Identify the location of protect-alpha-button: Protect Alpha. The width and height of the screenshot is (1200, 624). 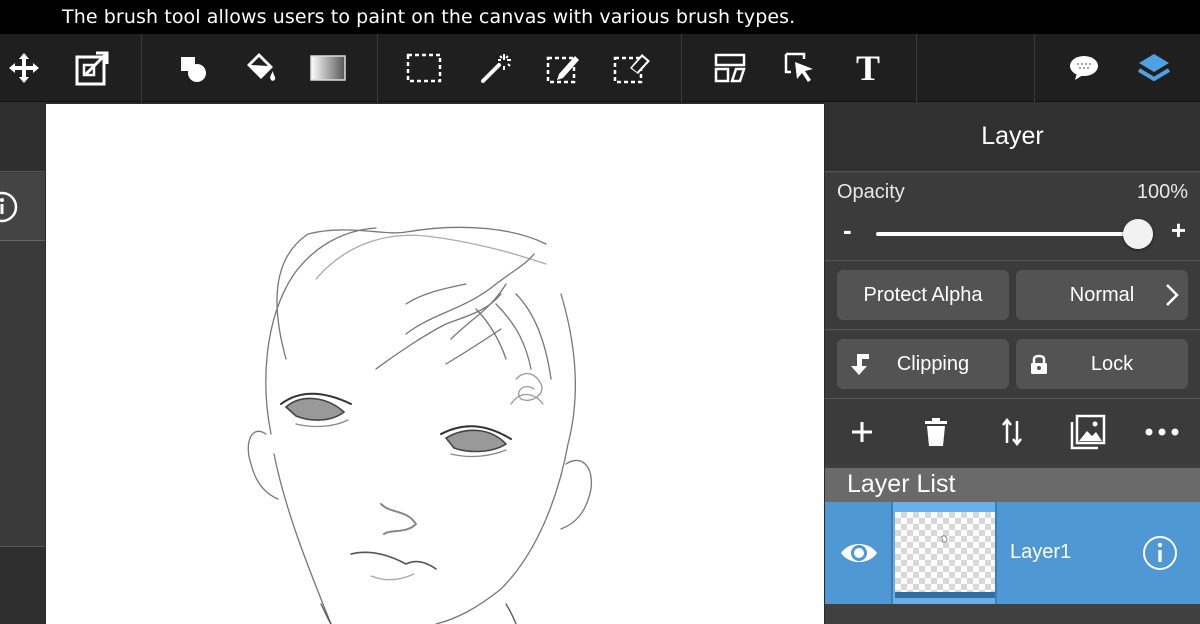
(923, 295).